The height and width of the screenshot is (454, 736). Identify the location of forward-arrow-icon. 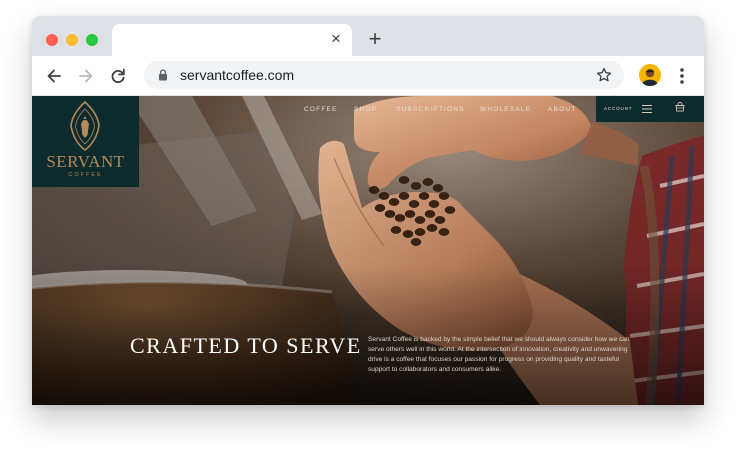
(86, 76).